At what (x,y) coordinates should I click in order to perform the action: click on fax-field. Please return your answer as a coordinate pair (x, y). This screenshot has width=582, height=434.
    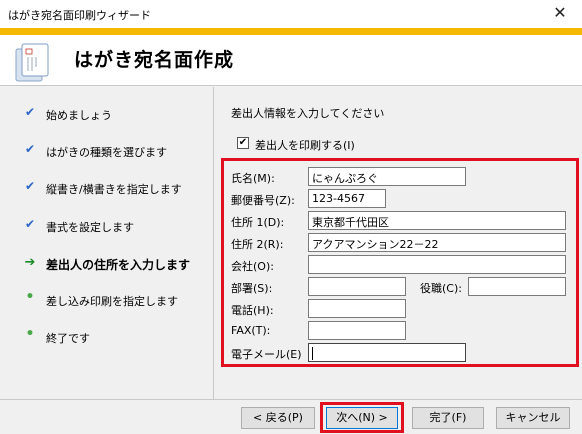
    Looking at the image, I should click on (357, 330).